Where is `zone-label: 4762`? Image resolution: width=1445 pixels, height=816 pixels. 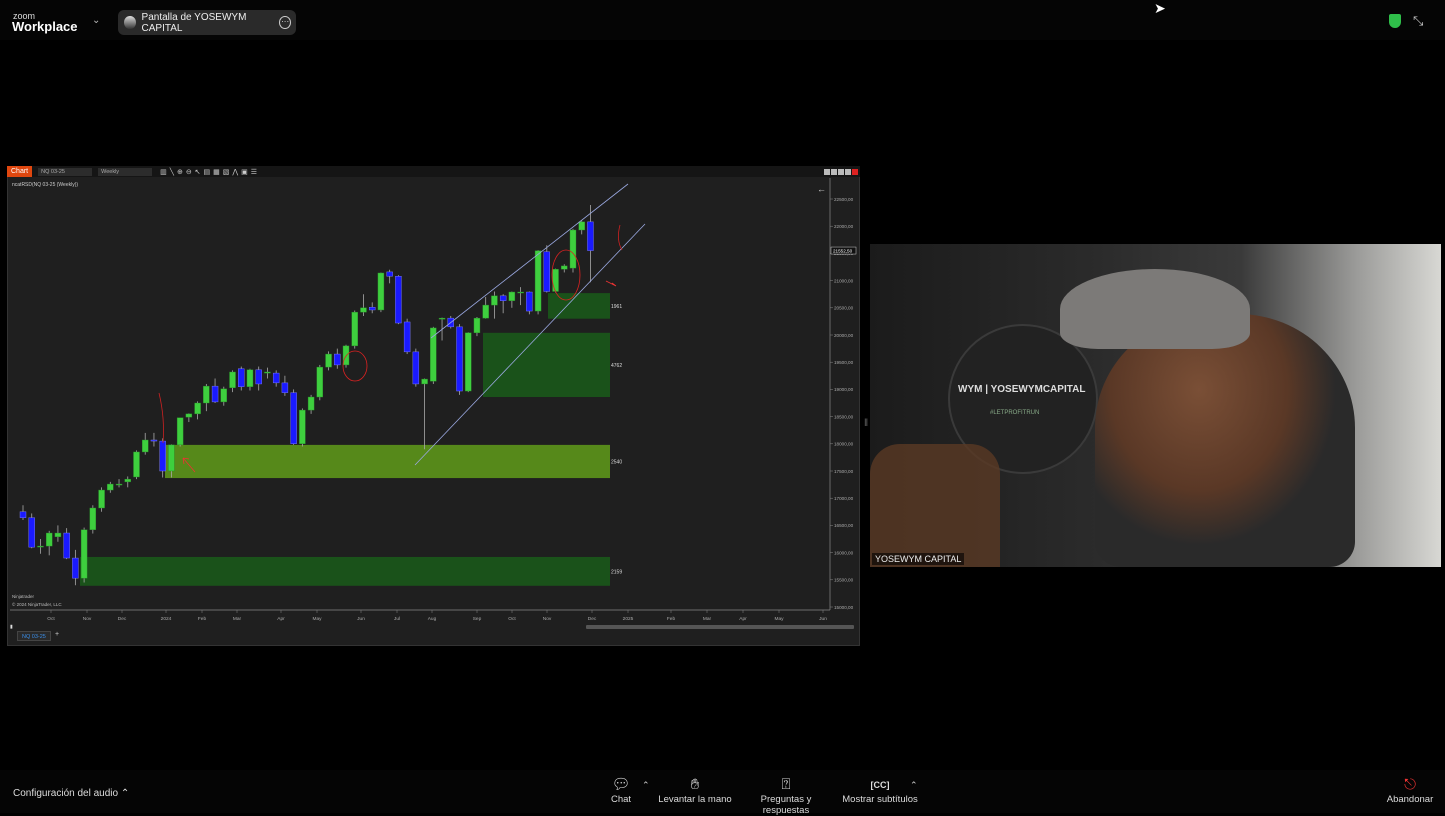
zone-label: 4762 is located at coordinates (616, 366).